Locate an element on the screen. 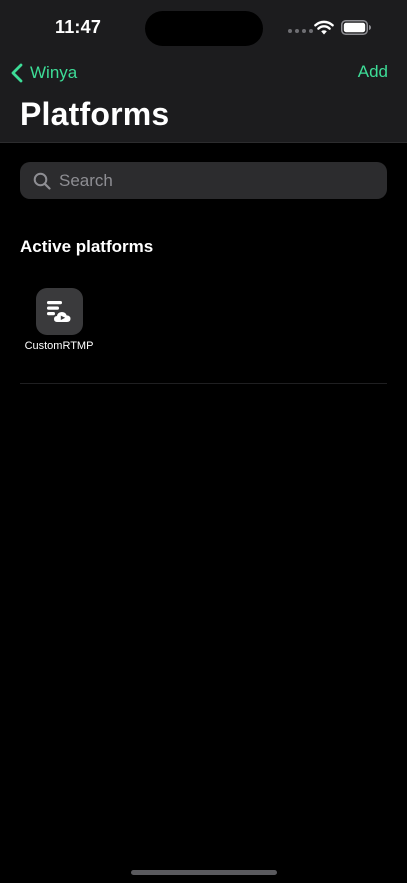  page-title: Platforms is located at coordinates (95, 114).